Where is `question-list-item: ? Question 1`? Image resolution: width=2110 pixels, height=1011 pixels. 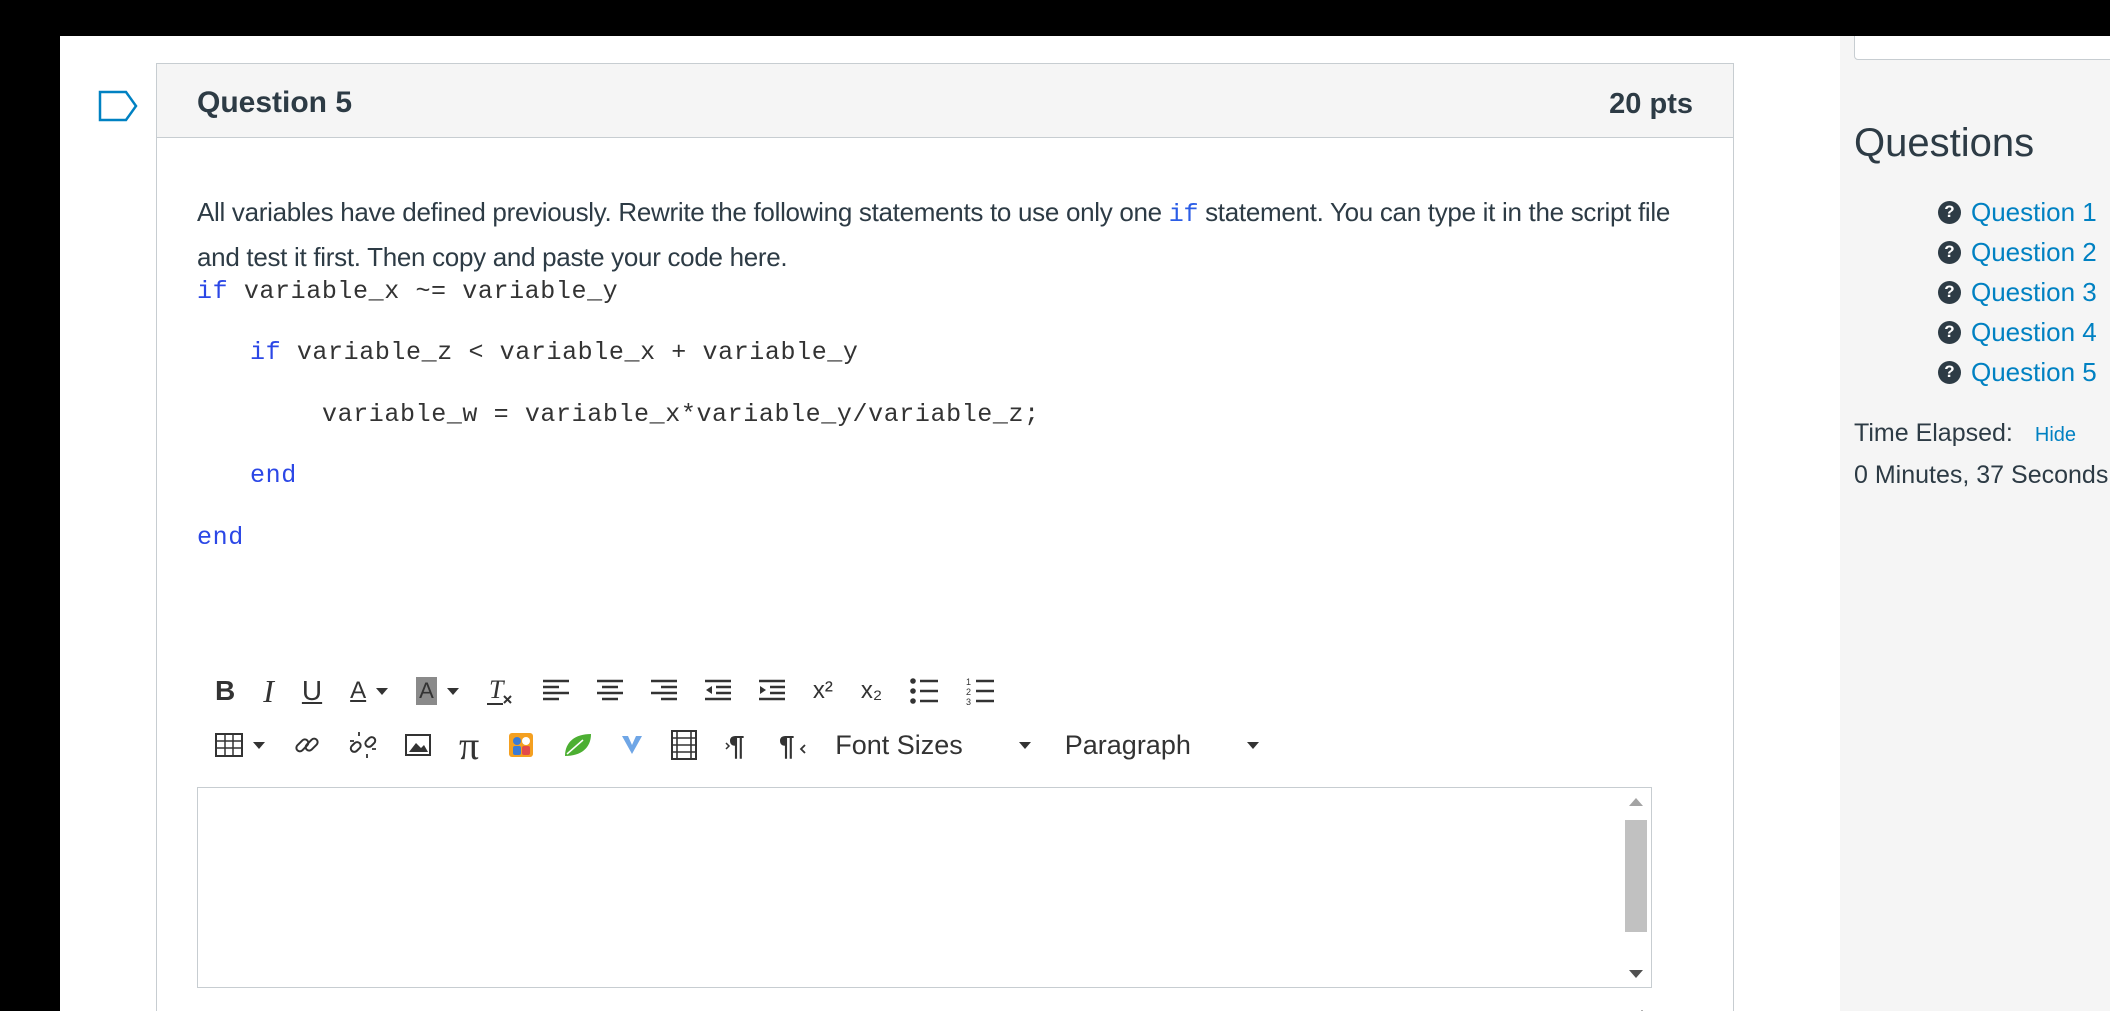 question-list-item: ? Question 1 is located at coordinates (2017, 212).